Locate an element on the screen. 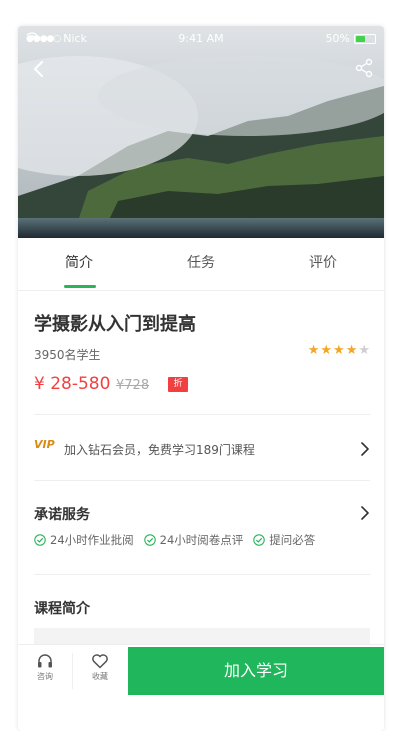 The height and width of the screenshot is (731, 400). tab-reviews: 评价 is located at coordinates (323, 264).